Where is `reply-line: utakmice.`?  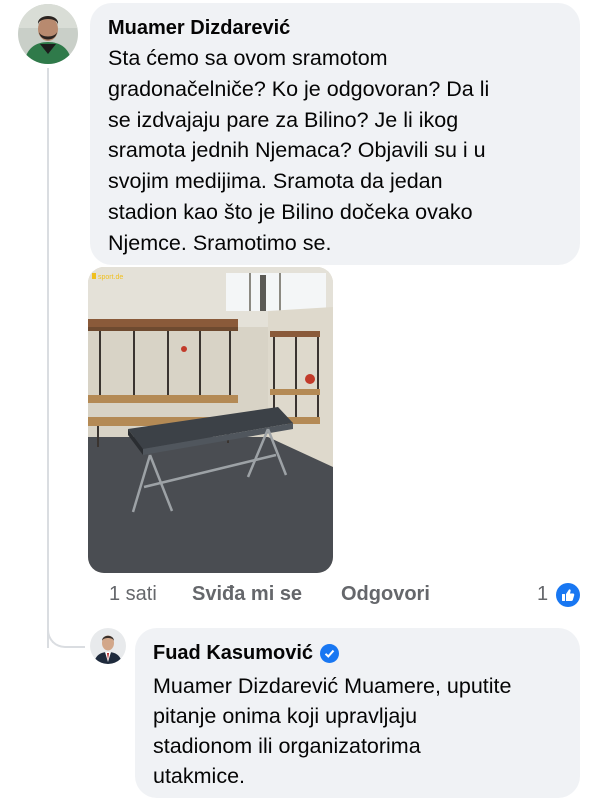
reply-line: utakmice. is located at coordinates (199, 776).